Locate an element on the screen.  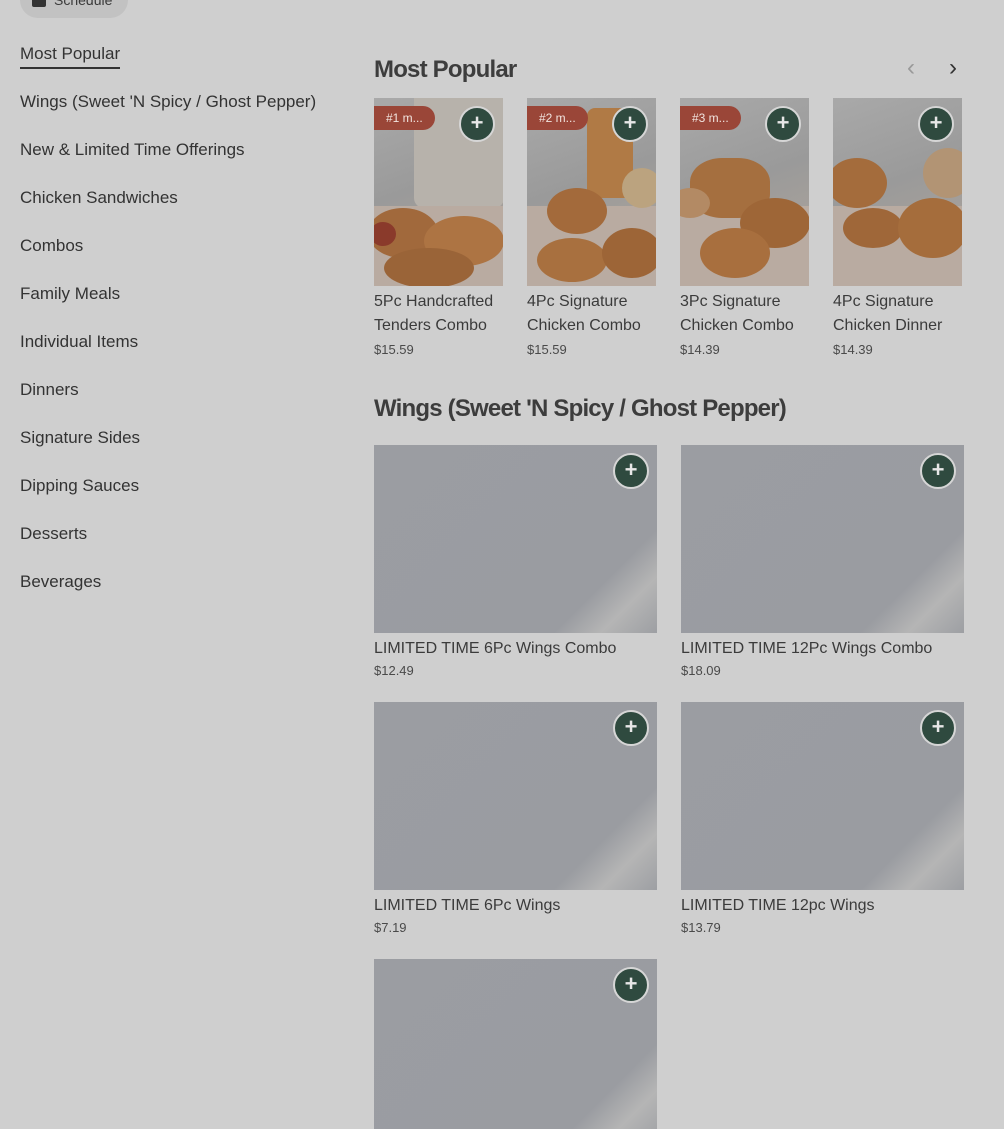
sidebar-item-new-limited: New & Limited Time Offerings is located at coordinates (180, 160).